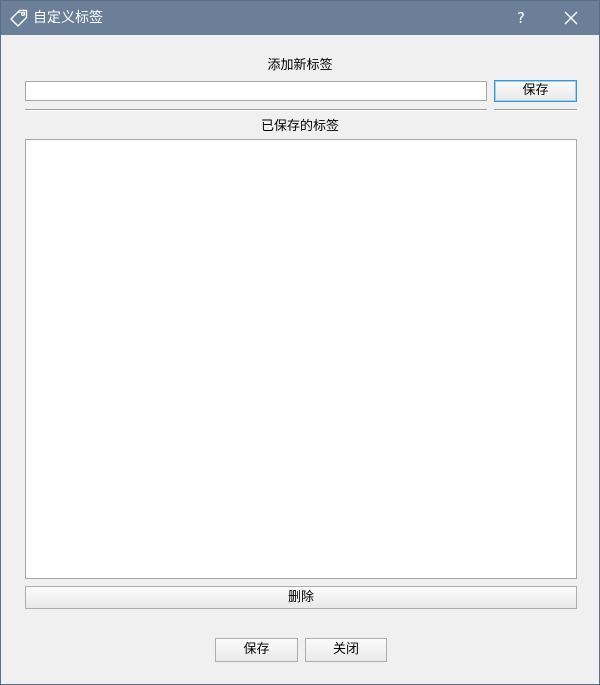  Describe the element at coordinates (256, 650) in the screenshot. I see `dialog-save-button: 保存` at that location.